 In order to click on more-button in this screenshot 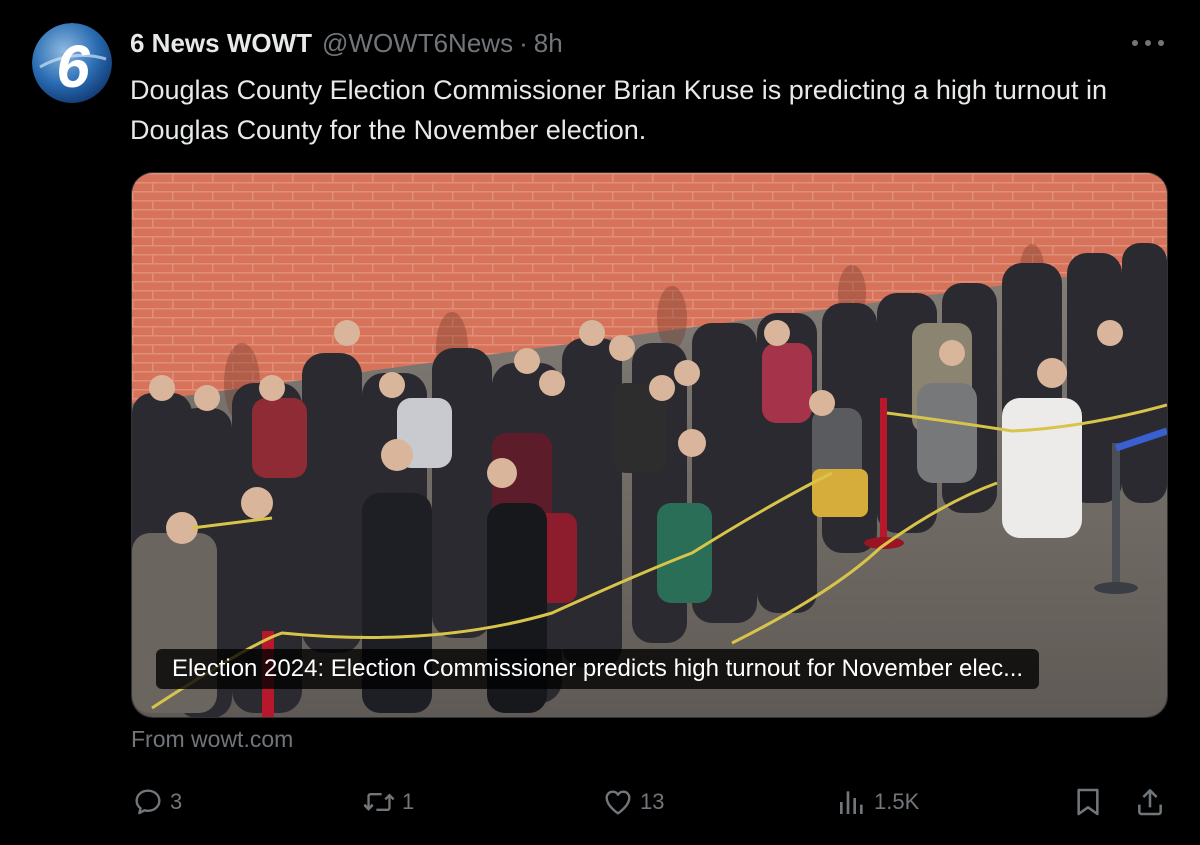, I will do `click(1148, 43)`.